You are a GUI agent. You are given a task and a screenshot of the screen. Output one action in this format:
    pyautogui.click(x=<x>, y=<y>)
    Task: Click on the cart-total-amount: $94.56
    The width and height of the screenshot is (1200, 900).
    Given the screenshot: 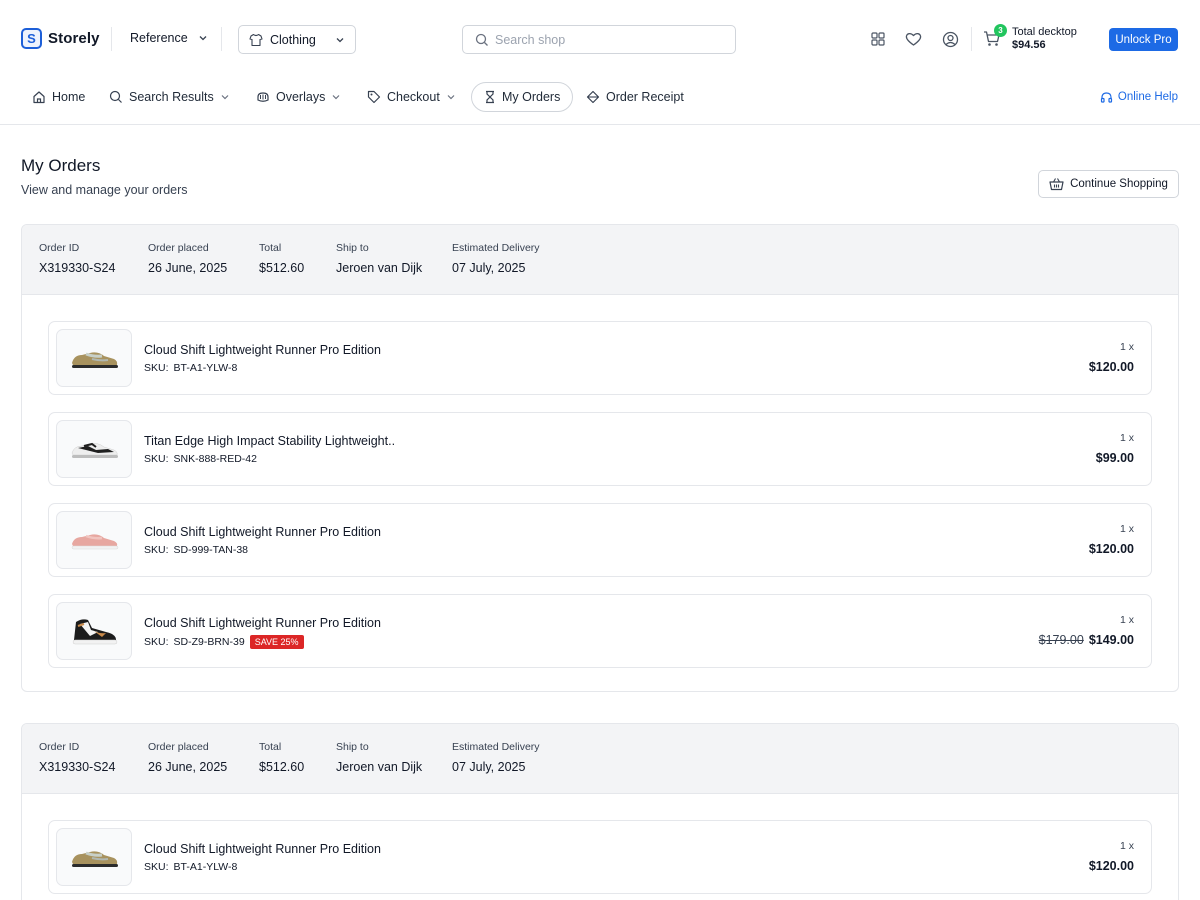 What is the action you would take?
    pyautogui.click(x=1029, y=45)
    